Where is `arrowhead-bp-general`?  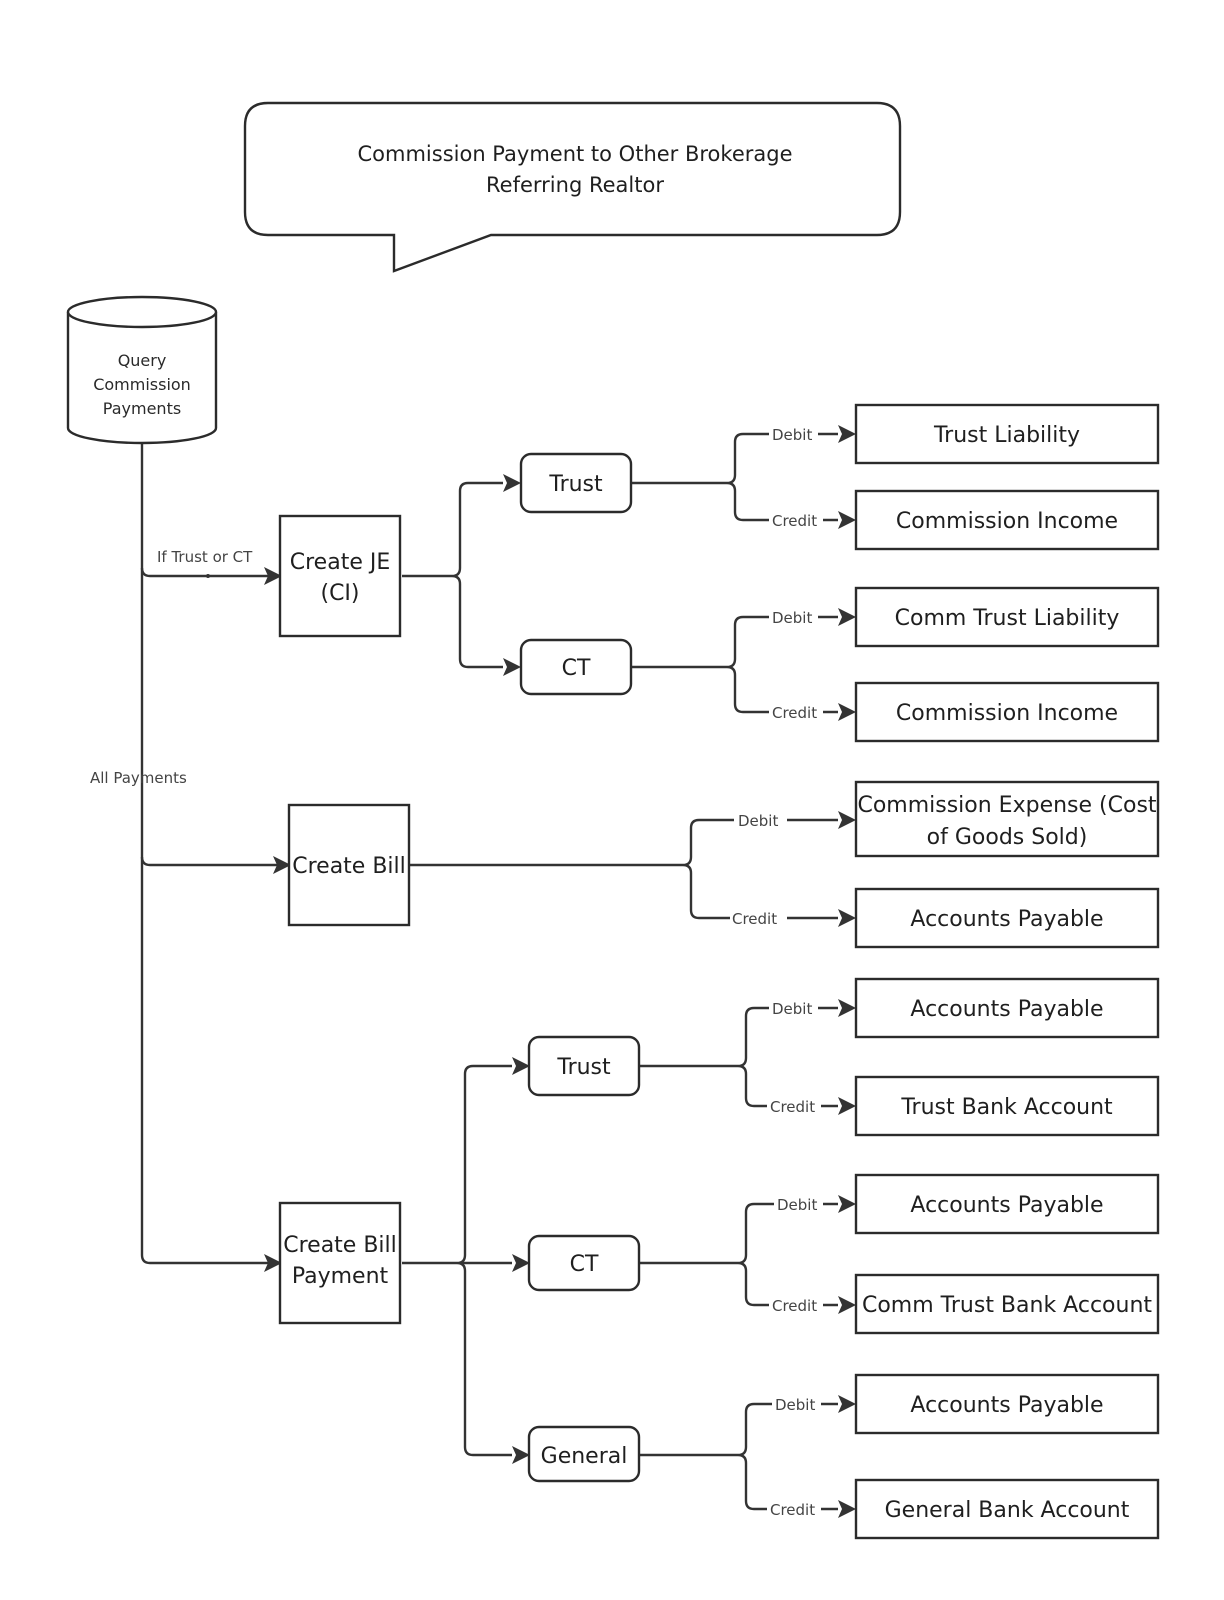
arrowhead-bp-general is located at coordinates (521, 1455).